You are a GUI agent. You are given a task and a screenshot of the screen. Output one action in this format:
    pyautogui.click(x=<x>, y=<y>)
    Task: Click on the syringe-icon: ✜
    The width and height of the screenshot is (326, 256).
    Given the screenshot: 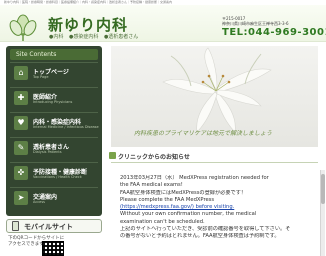 What is the action you would take?
    pyautogui.click(x=21, y=173)
    